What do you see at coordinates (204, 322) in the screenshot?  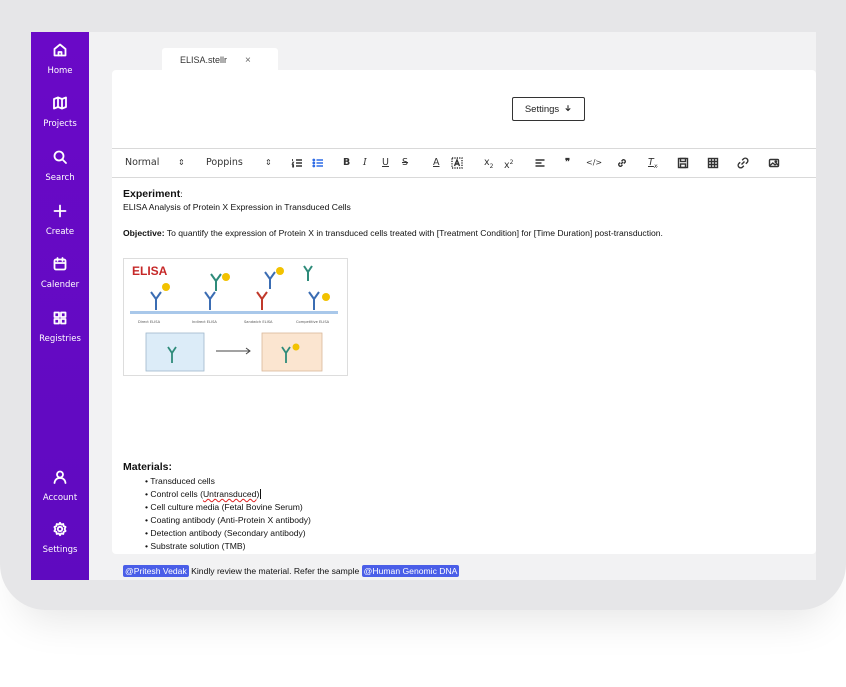 I see `figure-caption: Indirect ELISA` at bounding box center [204, 322].